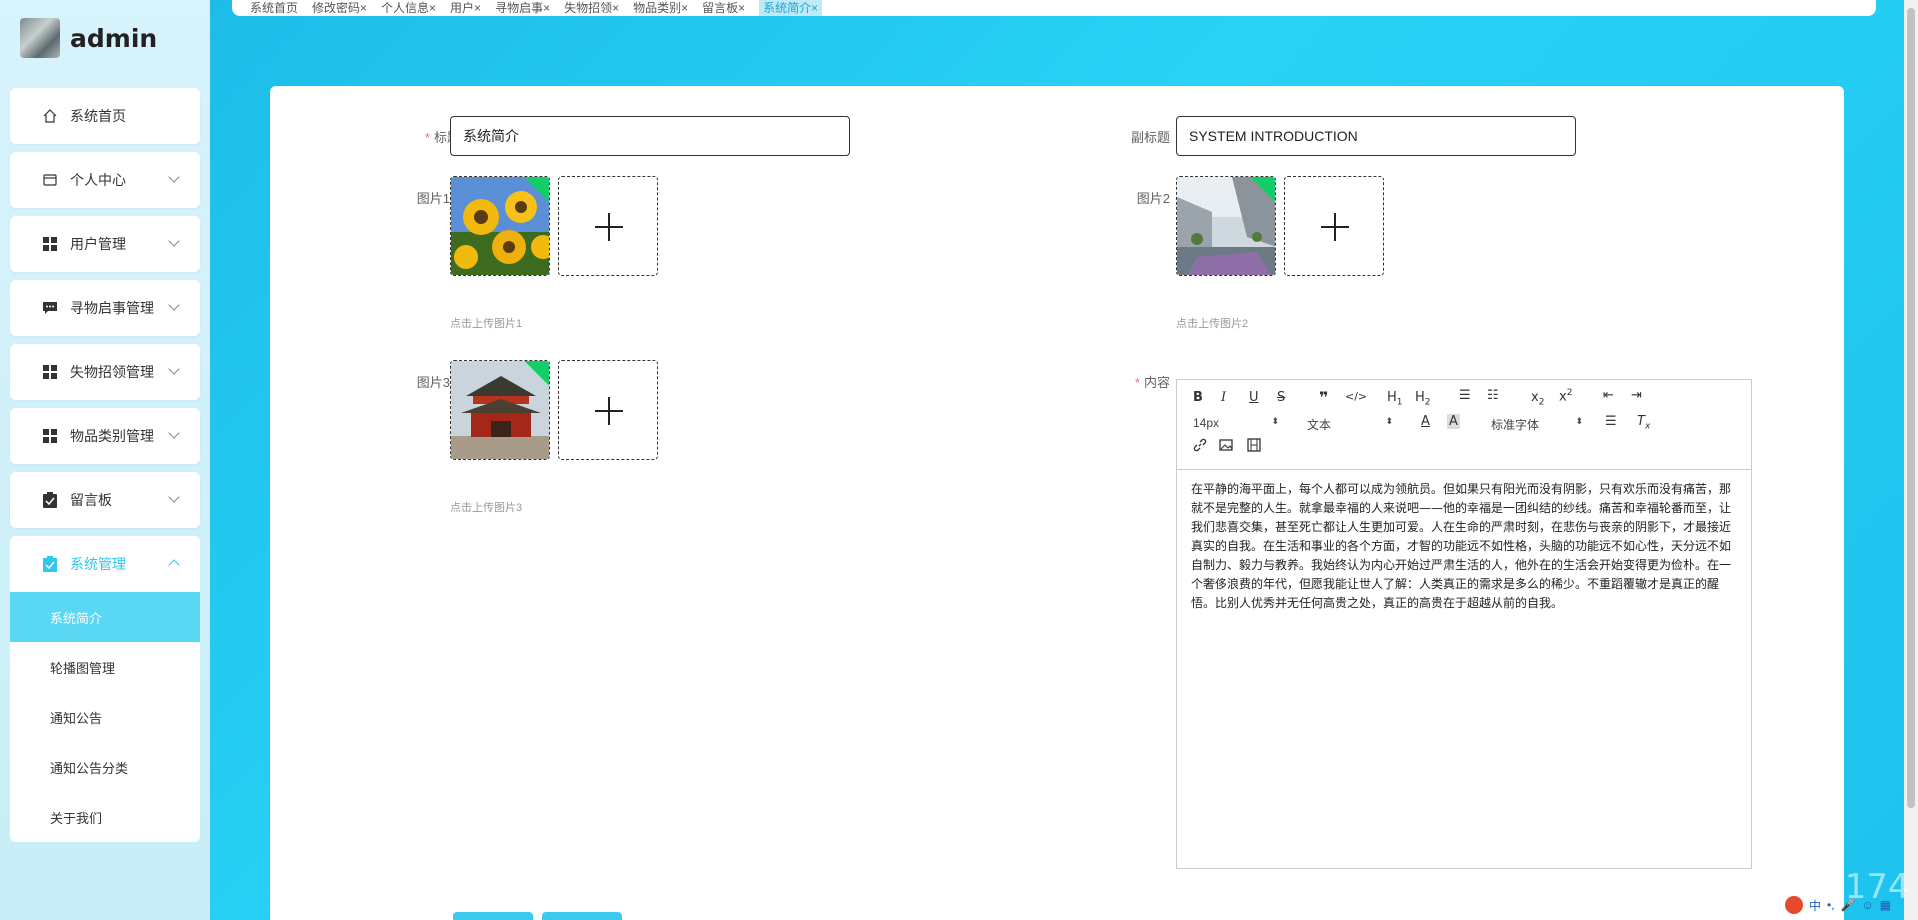 Image resolution: width=1918 pixels, height=920 pixels. I want to click on sidebar-item-label: 失物招领管理, so click(112, 372).